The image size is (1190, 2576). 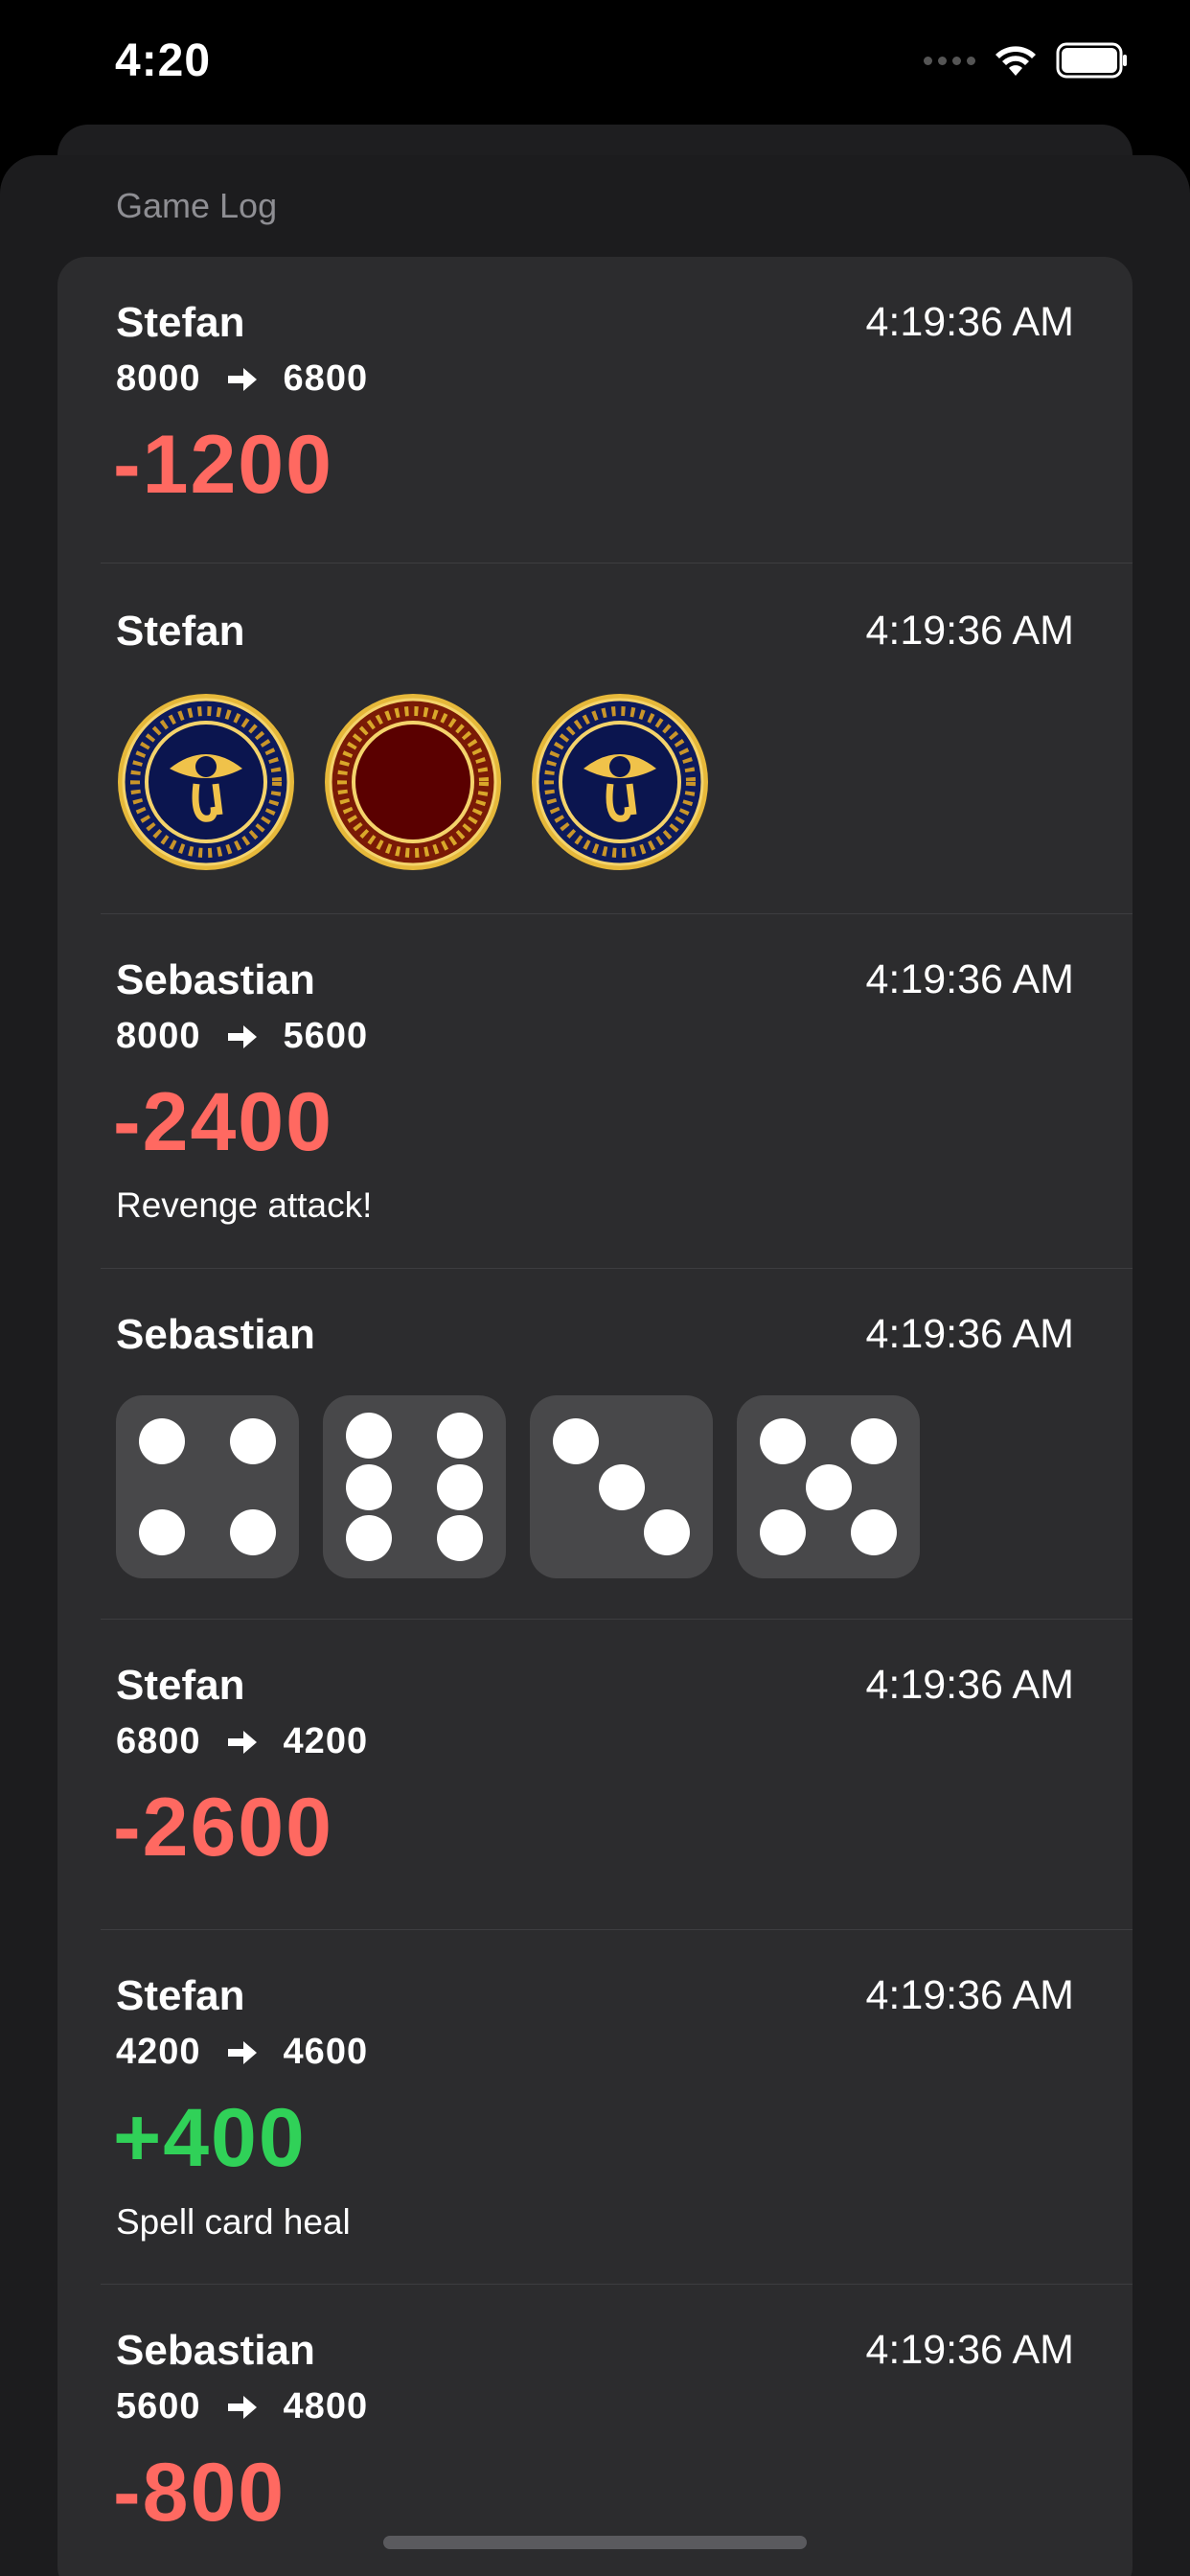 What do you see at coordinates (234, 2222) in the screenshot?
I see `entry-note: Spell card heal` at bounding box center [234, 2222].